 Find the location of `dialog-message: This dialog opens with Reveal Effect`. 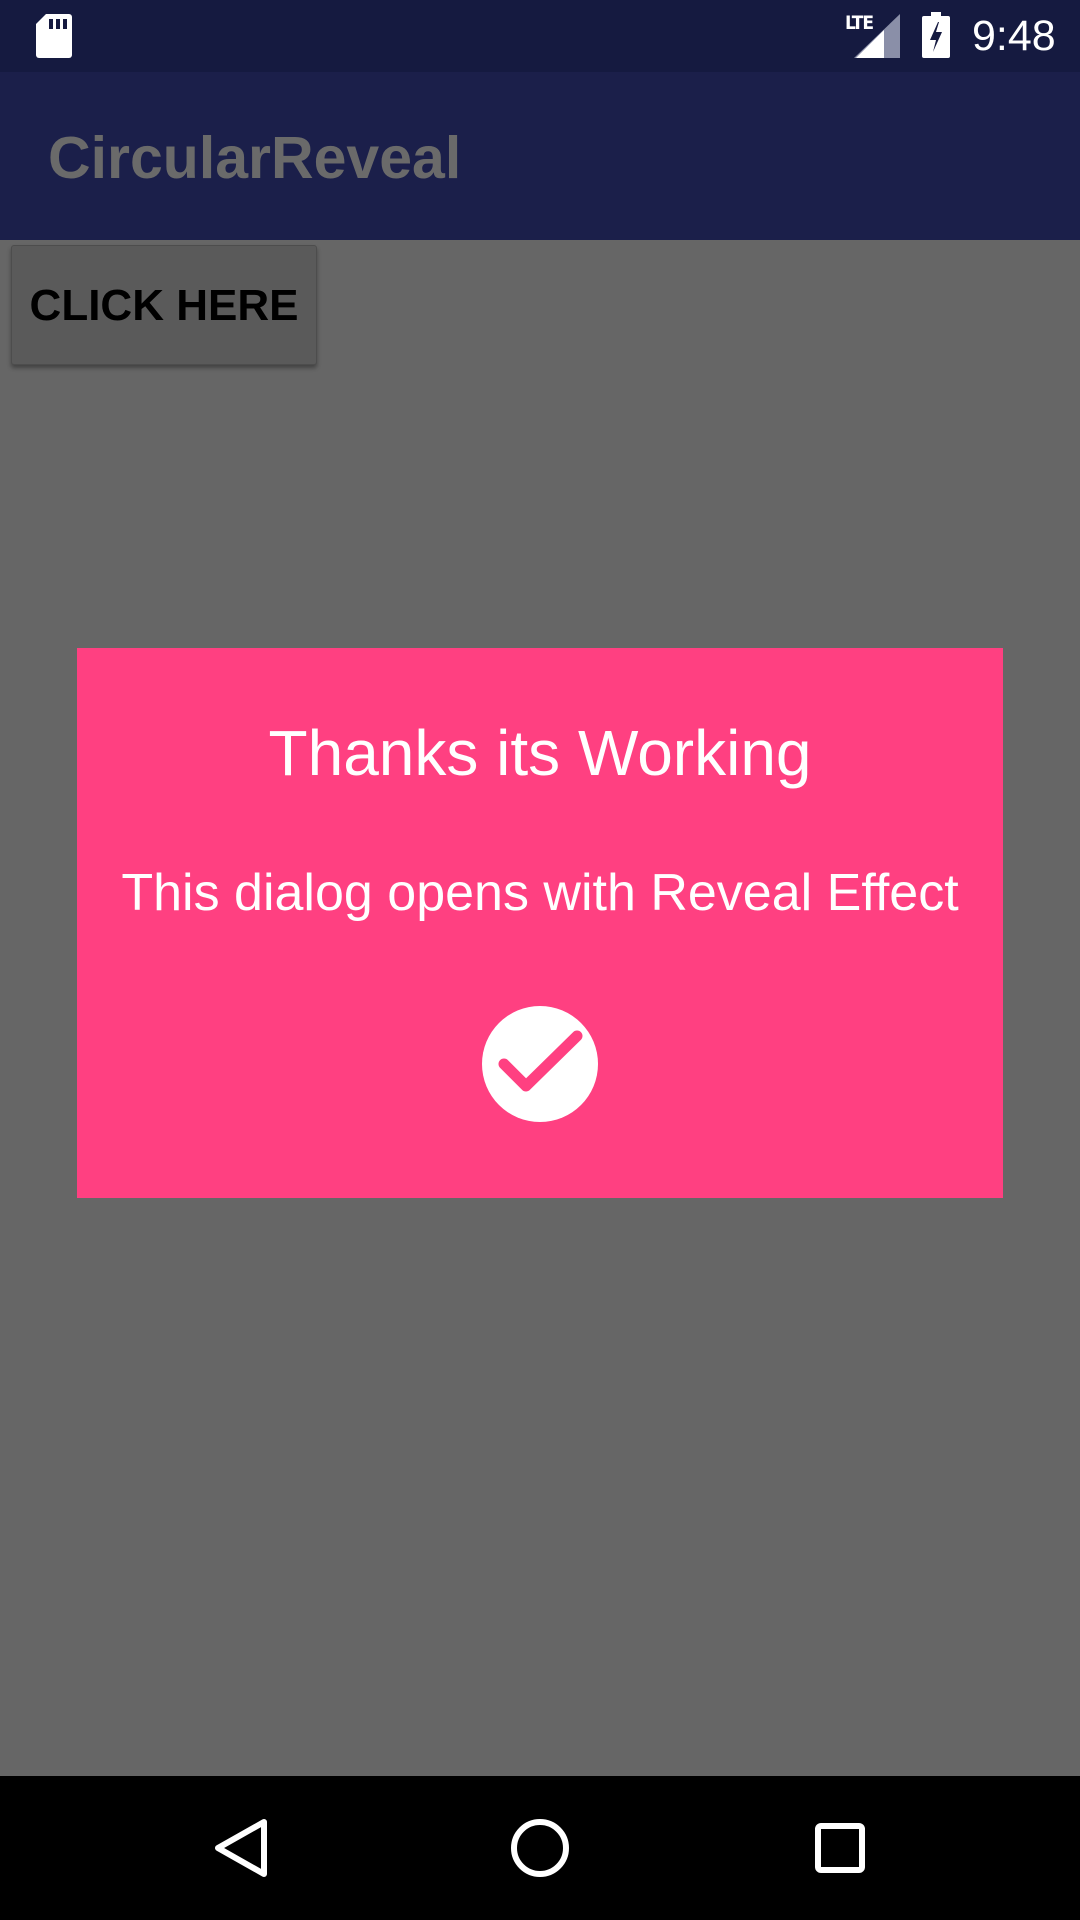

dialog-message: This dialog opens with Reveal Effect is located at coordinates (540, 893).